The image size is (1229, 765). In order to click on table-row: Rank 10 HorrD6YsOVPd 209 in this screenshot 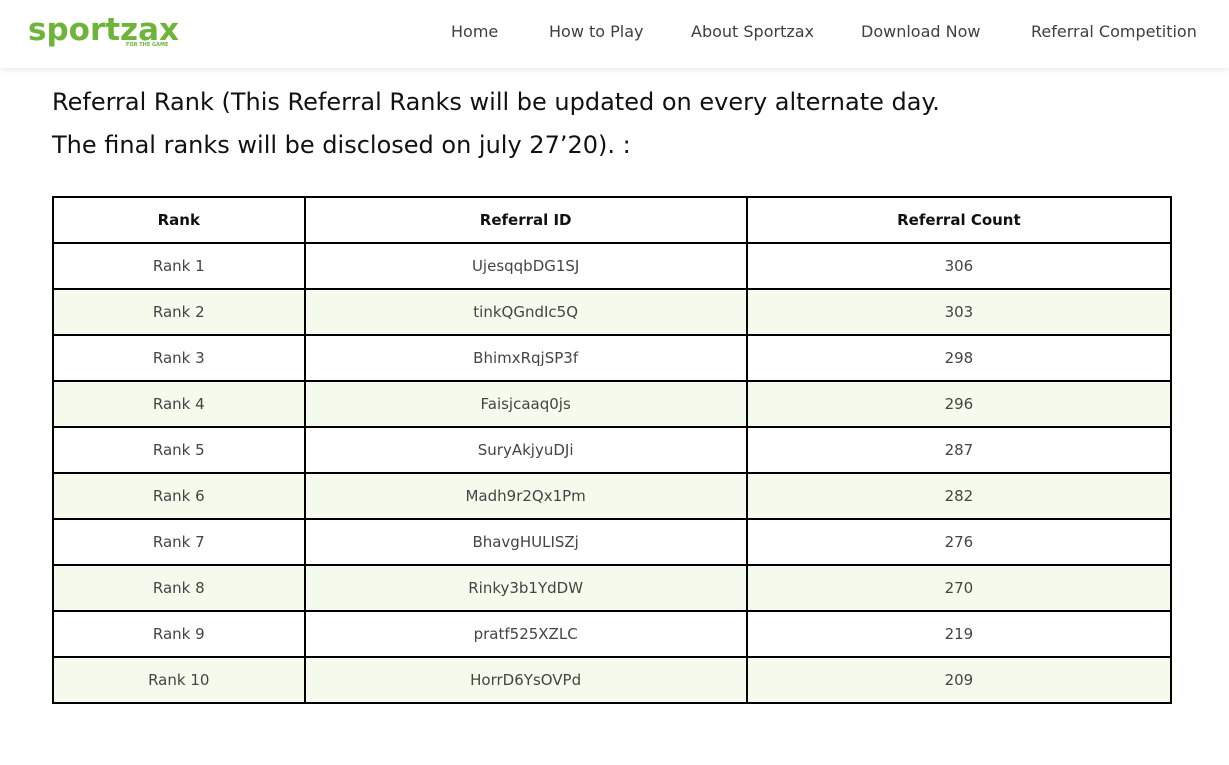, I will do `click(612, 680)`.